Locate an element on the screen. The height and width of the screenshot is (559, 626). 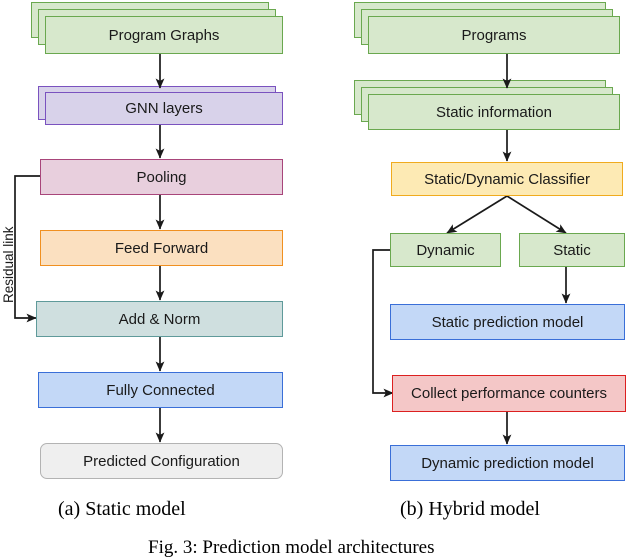
node-label: Static information is located at coordinates (494, 112).